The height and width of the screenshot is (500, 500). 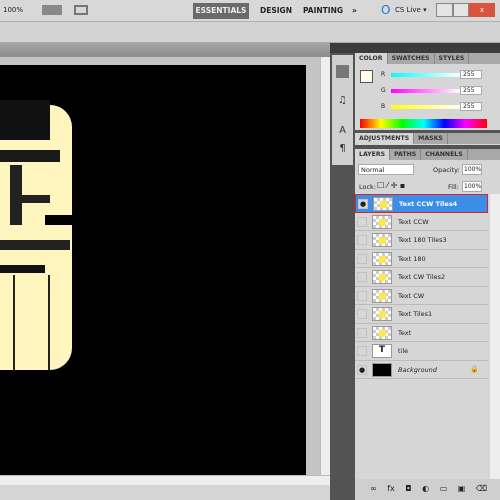 What do you see at coordinates (426, 107) in the screenshot?
I see `blue-slider` at bounding box center [426, 107].